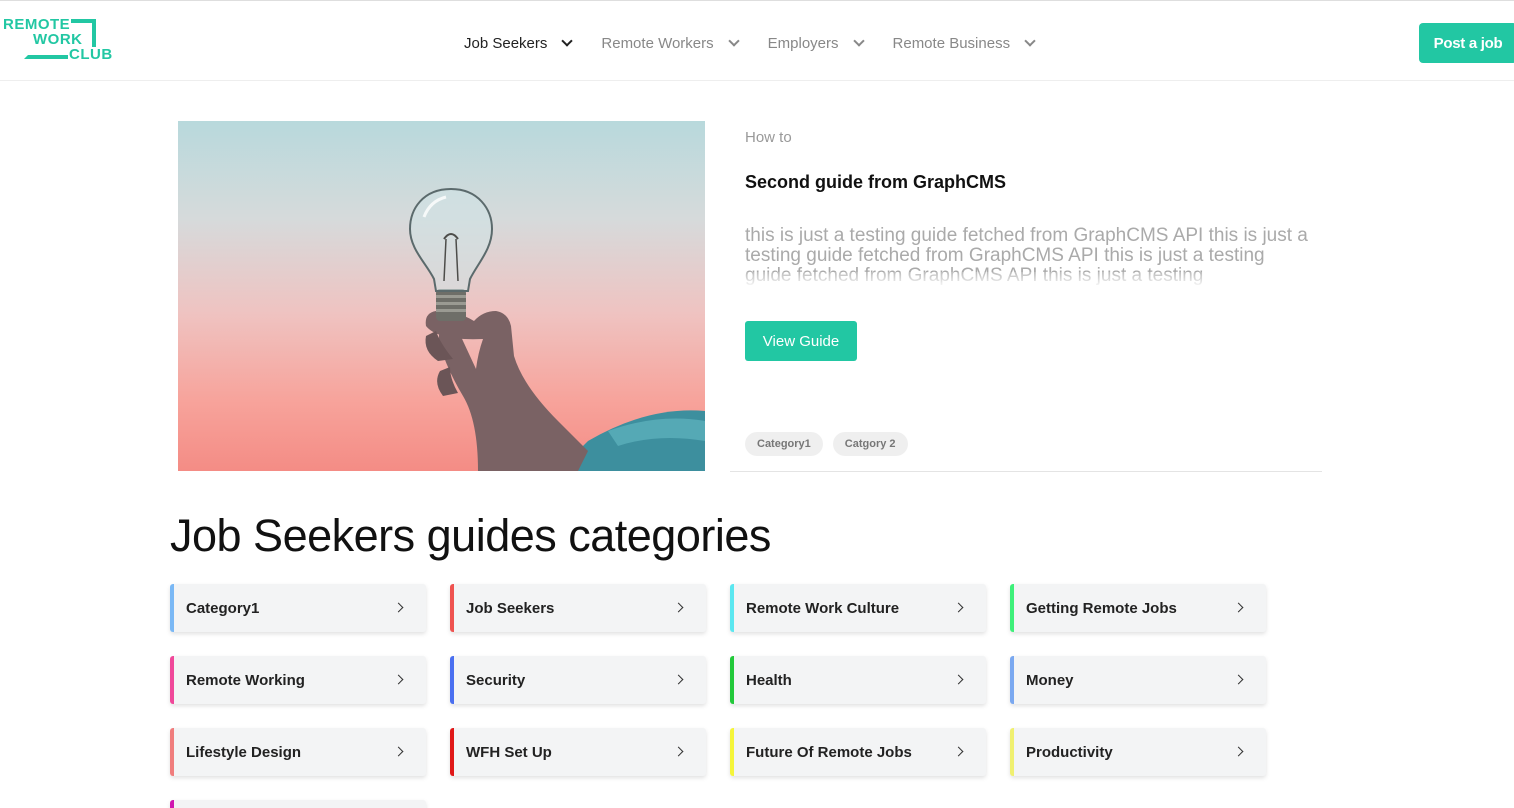 This screenshot has height=808, width=1514. I want to click on category-card: Productivity, so click(1138, 752).